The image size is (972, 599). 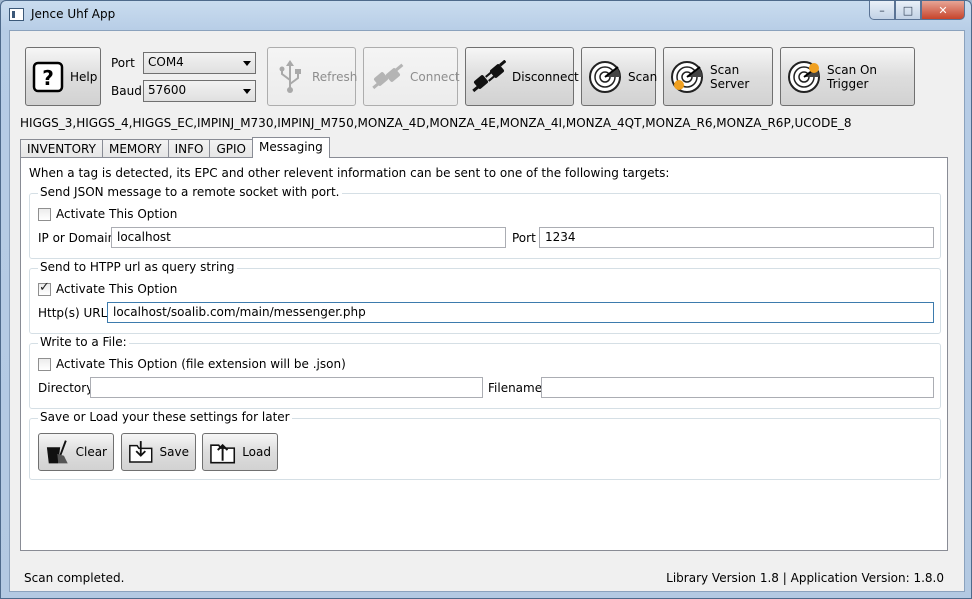 What do you see at coordinates (804, 76) in the screenshot?
I see `radar-trigger-icon` at bounding box center [804, 76].